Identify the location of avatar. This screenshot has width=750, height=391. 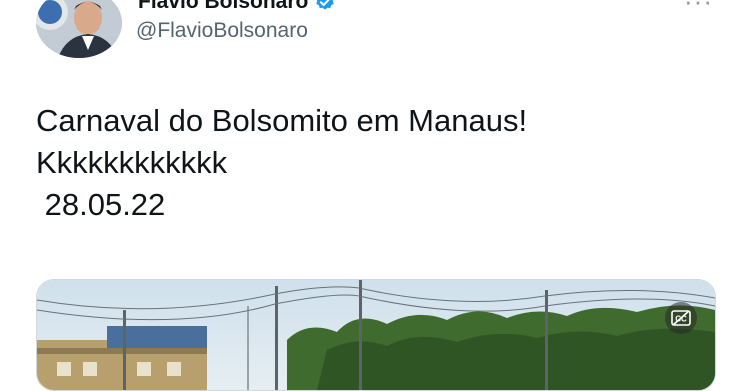
(79, 29).